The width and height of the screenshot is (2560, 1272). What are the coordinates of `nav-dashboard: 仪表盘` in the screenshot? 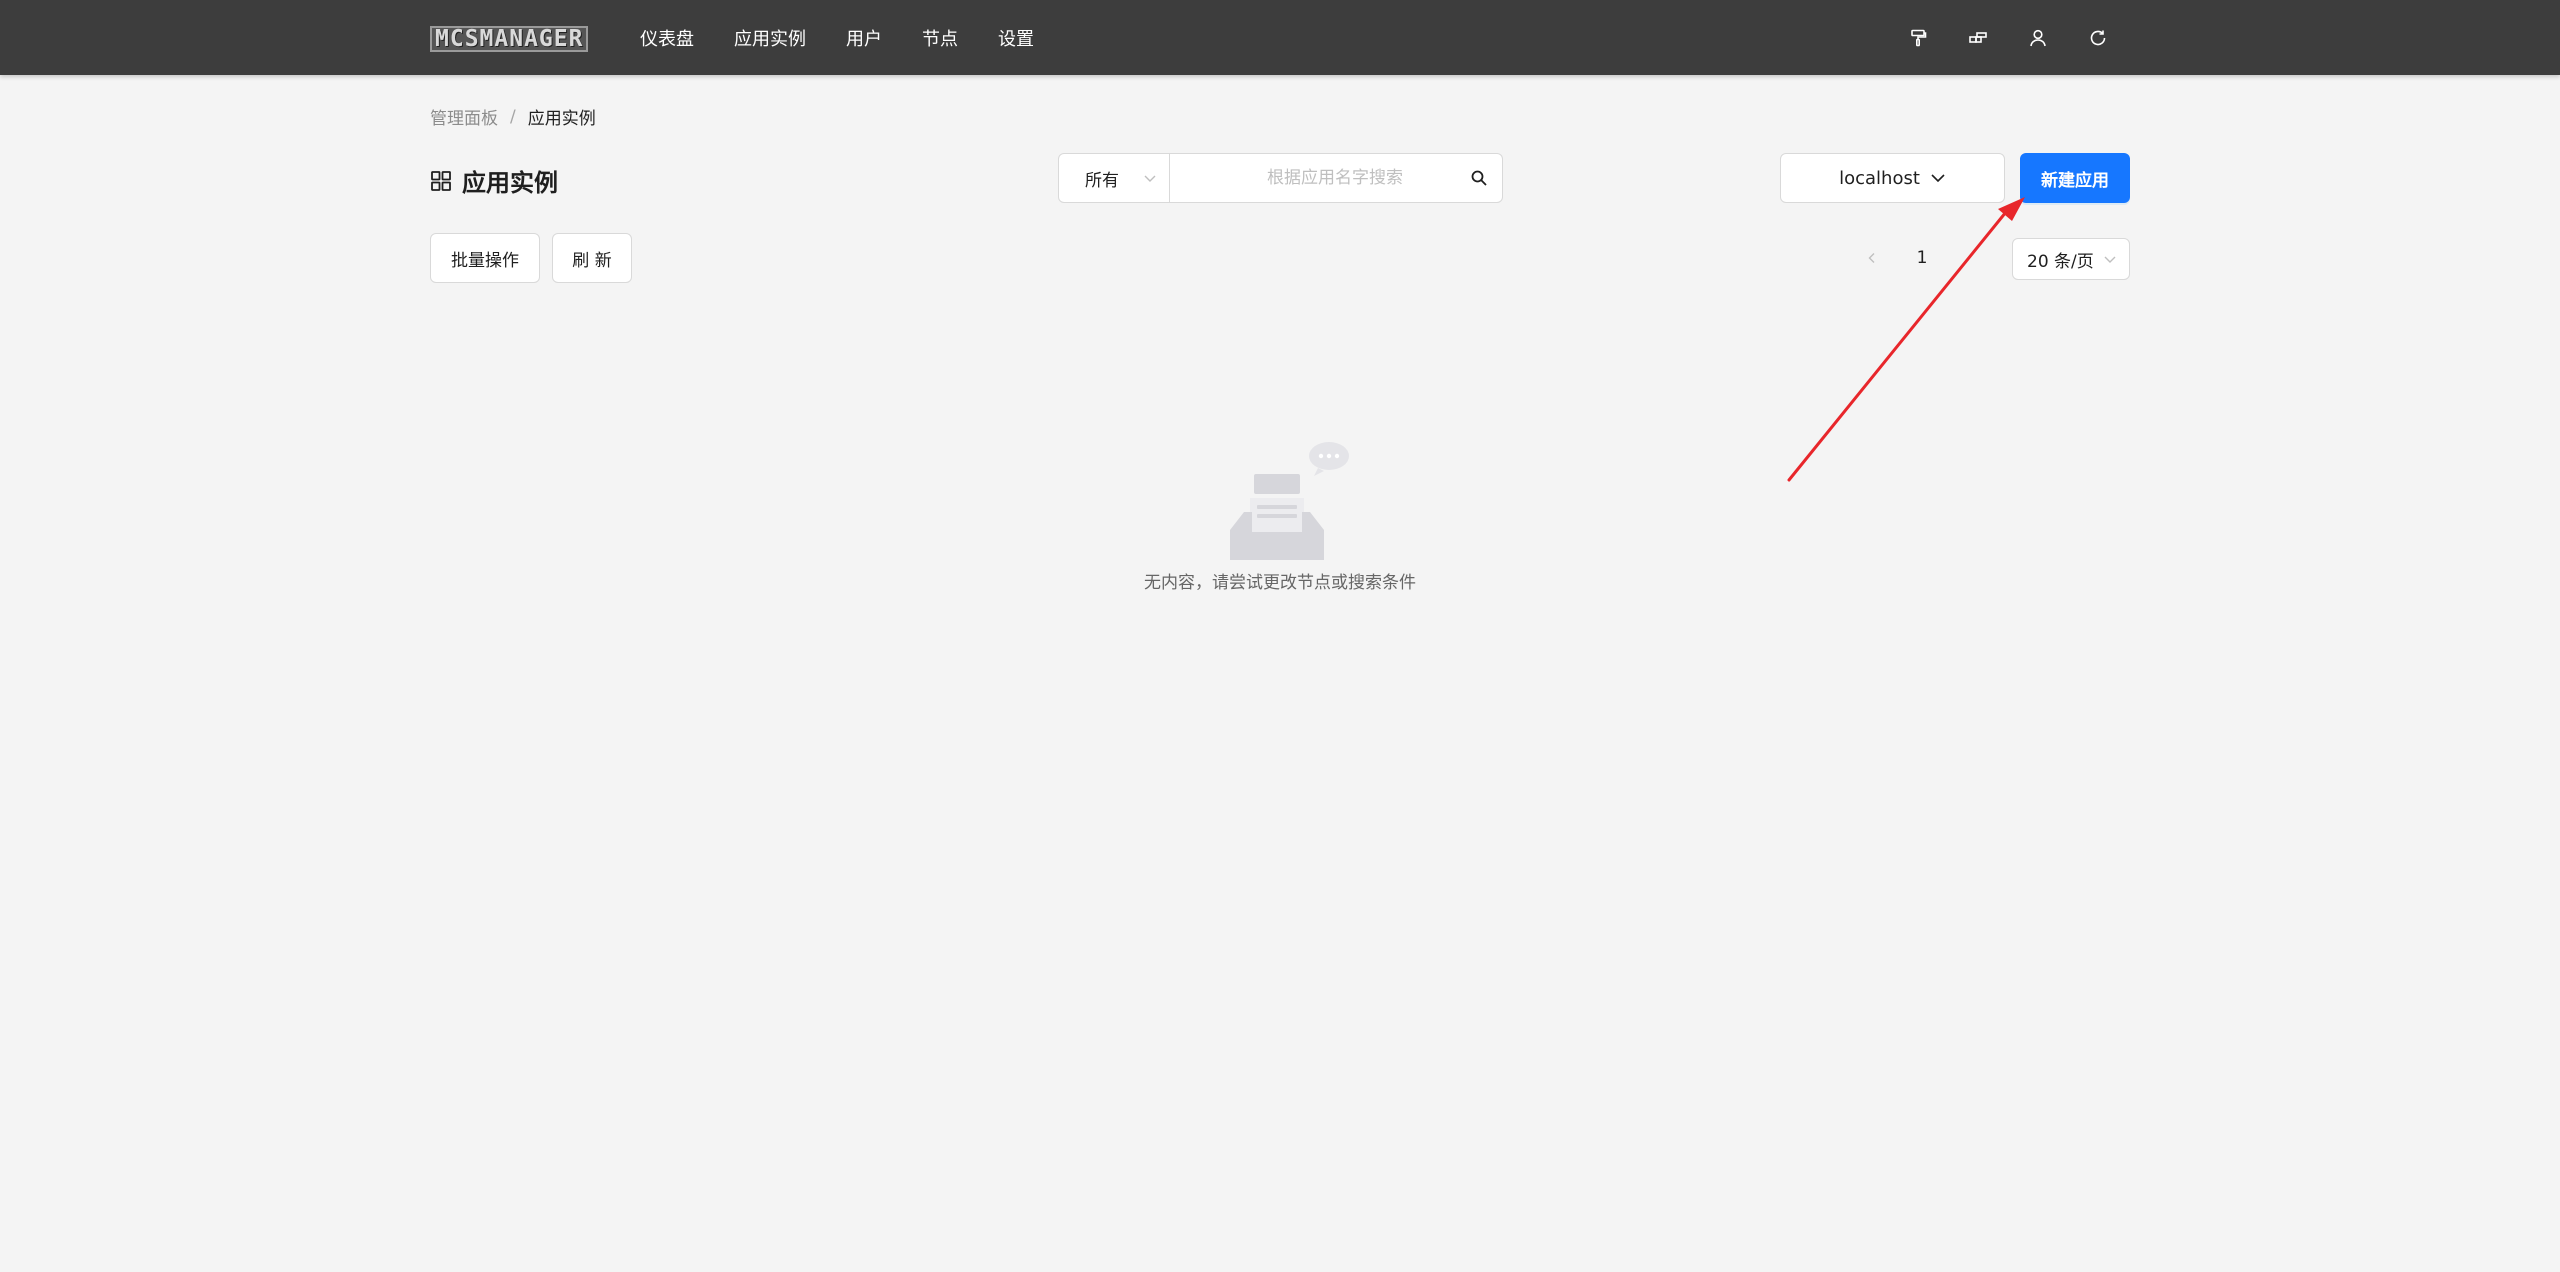 It's located at (667, 38).